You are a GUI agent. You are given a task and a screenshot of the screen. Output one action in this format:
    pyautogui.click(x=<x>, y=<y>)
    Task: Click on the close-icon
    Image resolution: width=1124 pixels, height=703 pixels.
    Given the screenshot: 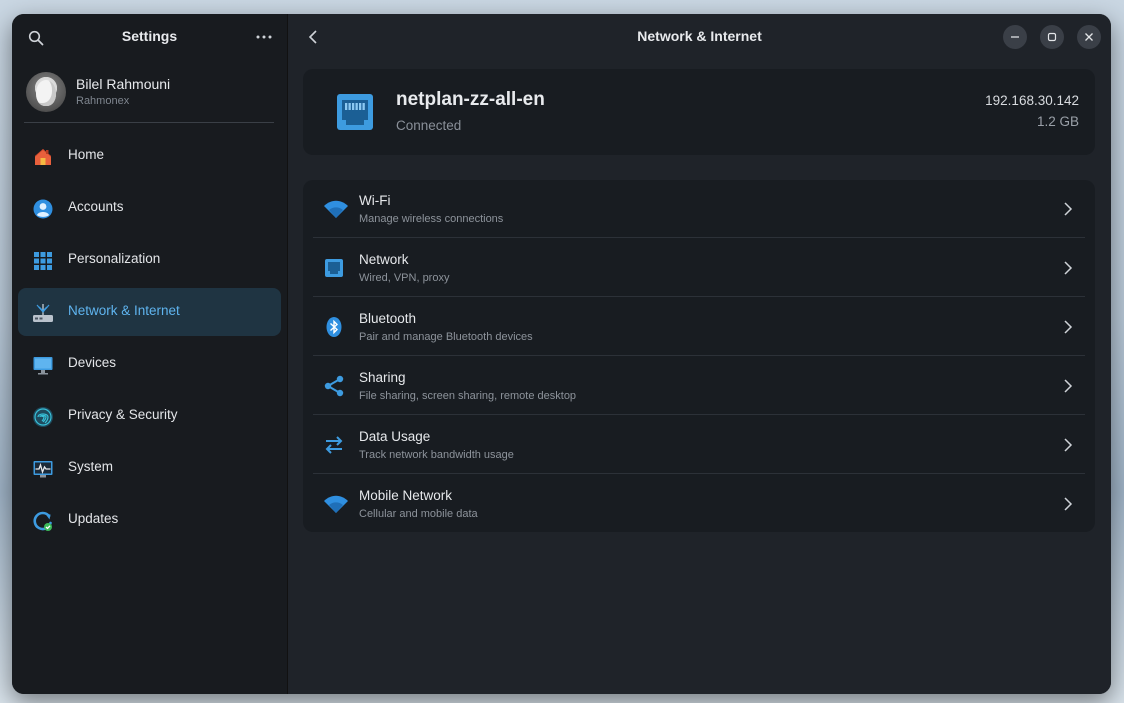 What is the action you would take?
    pyautogui.click(x=1089, y=37)
    